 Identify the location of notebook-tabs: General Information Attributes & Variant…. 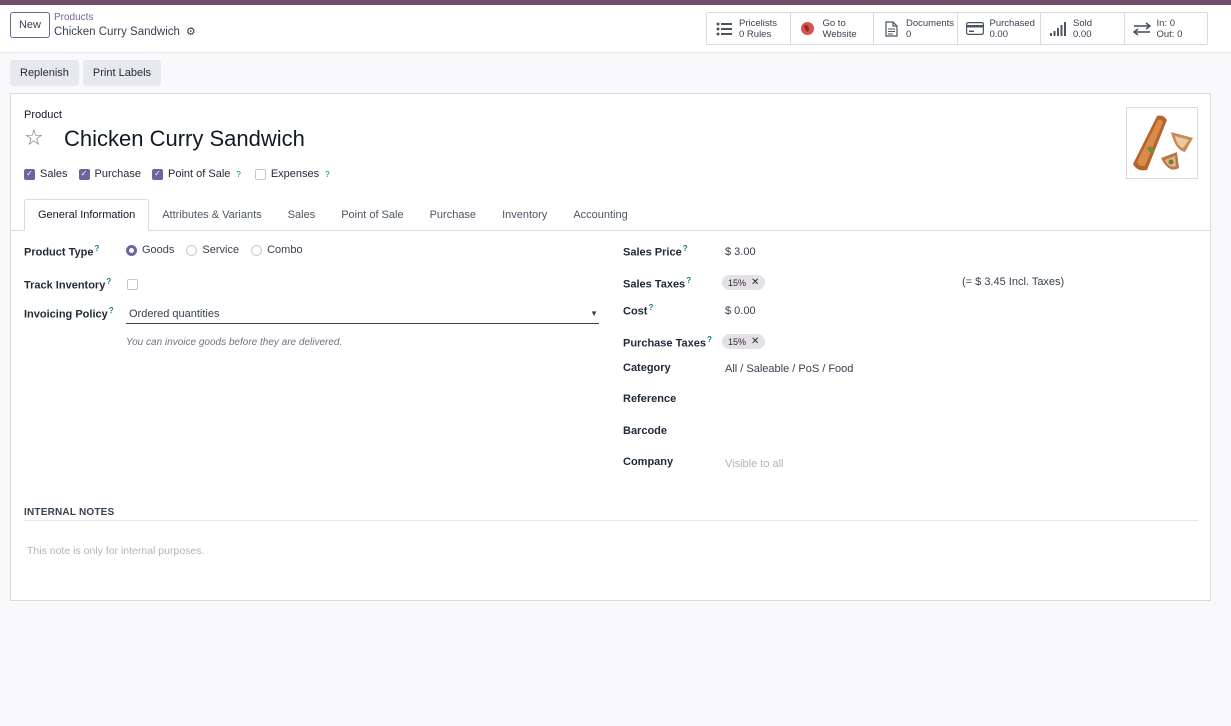
(610, 214).